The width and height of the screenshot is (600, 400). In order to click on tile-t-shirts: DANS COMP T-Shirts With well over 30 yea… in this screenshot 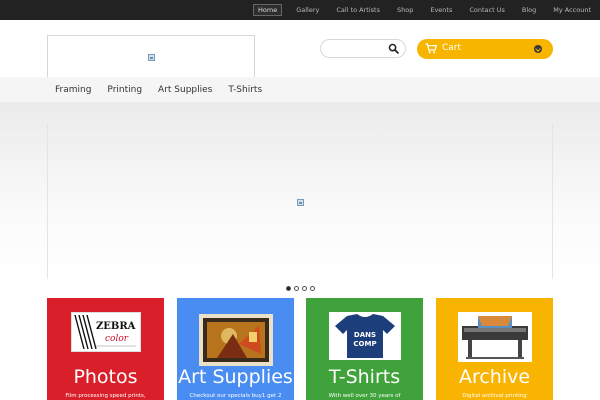, I will do `click(364, 349)`.